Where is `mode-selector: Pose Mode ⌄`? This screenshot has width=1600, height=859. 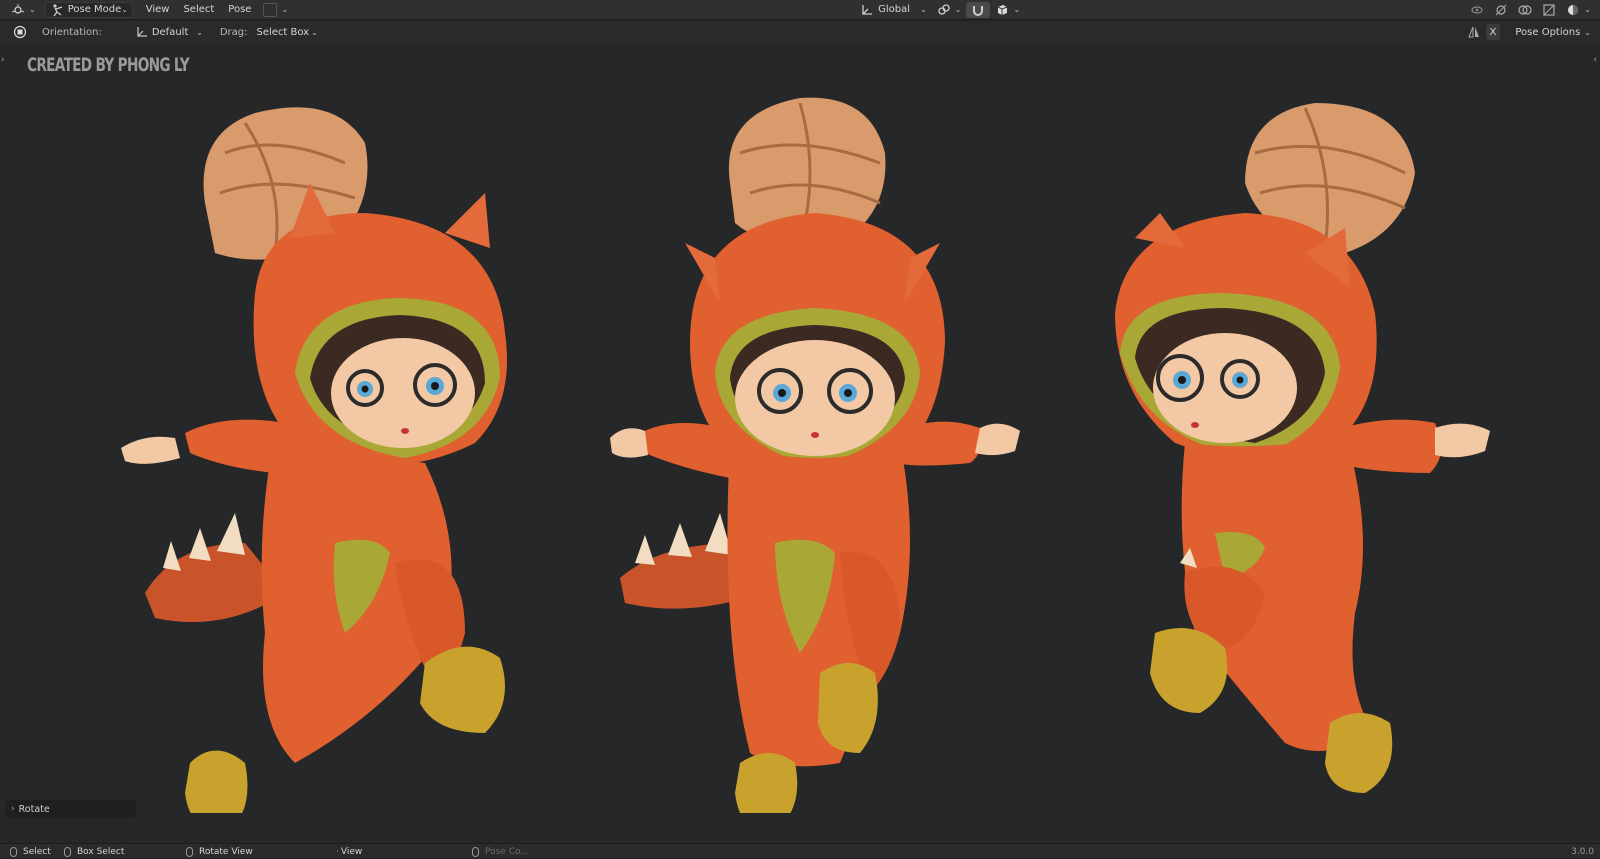 mode-selector: Pose Mode ⌄ is located at coordinates (88, 9).